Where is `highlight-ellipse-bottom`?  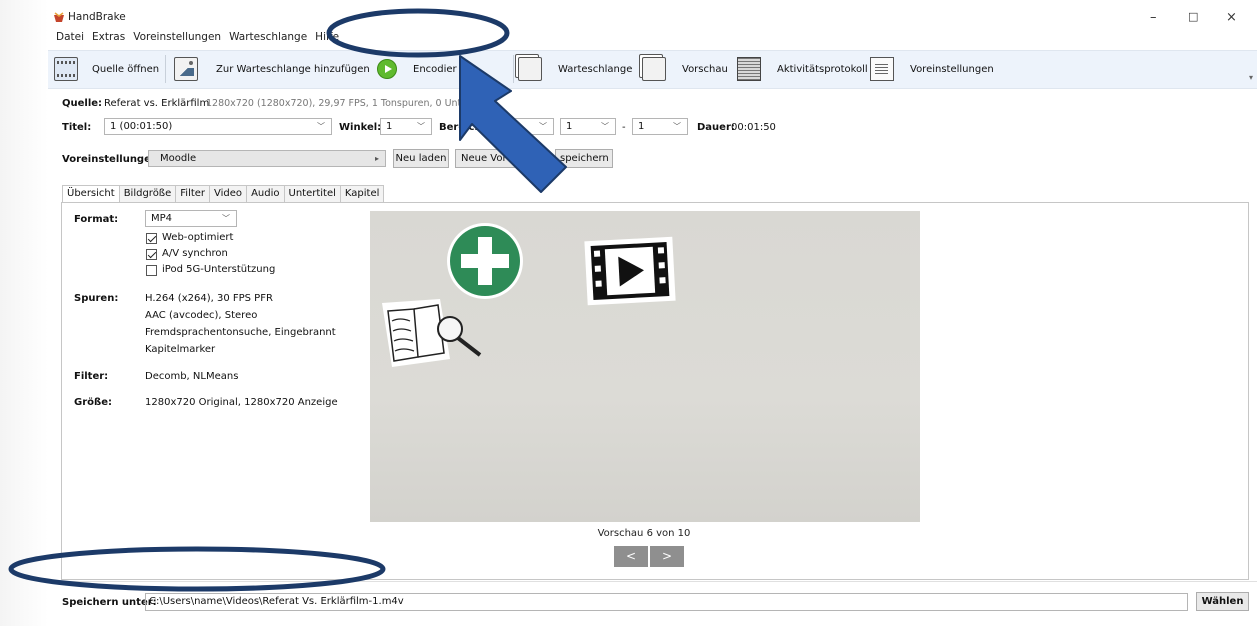
highlight-ellipse-bottom is located at coordinates (197, 569).